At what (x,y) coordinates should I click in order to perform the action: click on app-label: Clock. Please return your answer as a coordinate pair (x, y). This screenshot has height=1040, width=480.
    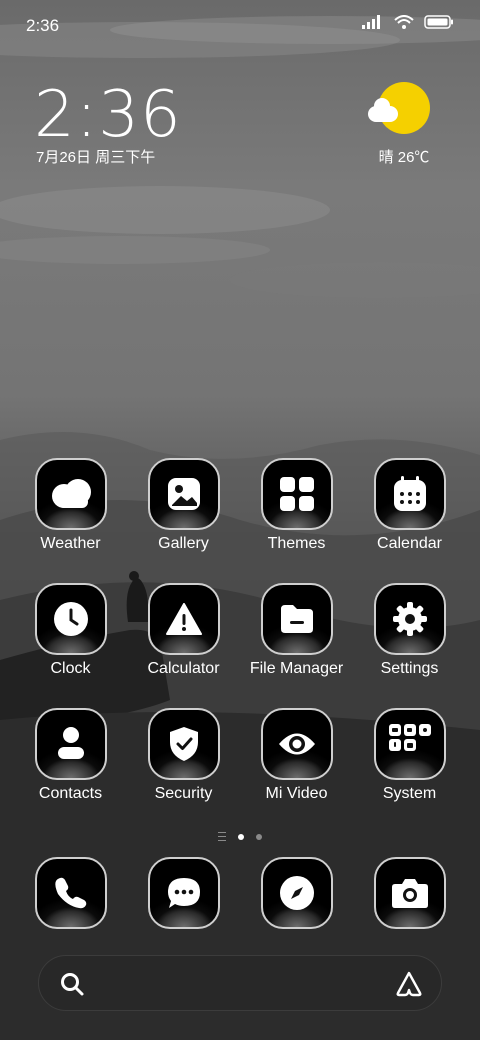
    Looking at the image, I should click on (70, 668).